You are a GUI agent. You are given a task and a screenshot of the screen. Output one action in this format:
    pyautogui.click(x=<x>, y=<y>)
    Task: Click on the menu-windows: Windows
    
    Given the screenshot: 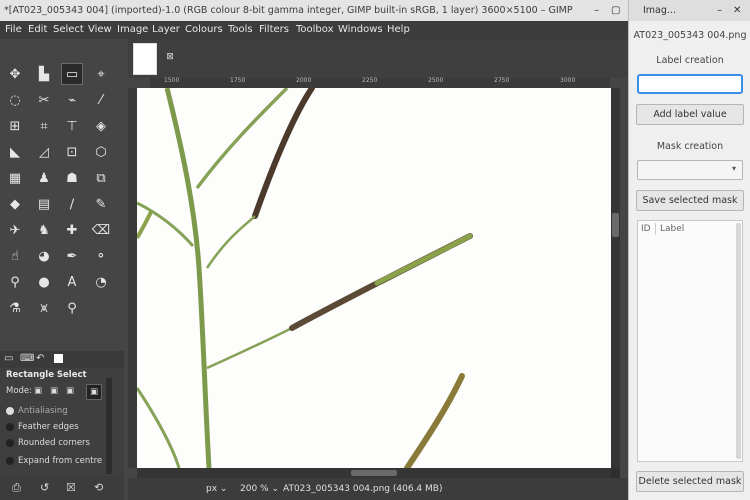 What is the action you would take?
    pyautogui.click(x=360, y=30)
    